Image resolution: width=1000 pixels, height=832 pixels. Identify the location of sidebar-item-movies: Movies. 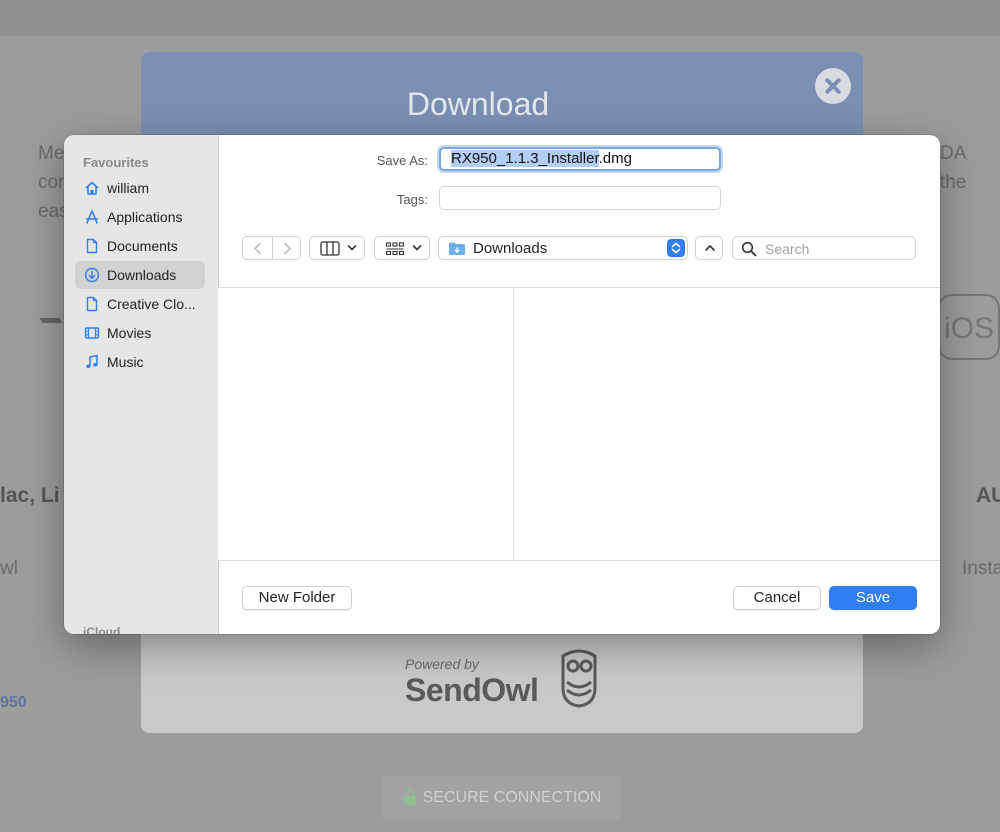
(140, 333).